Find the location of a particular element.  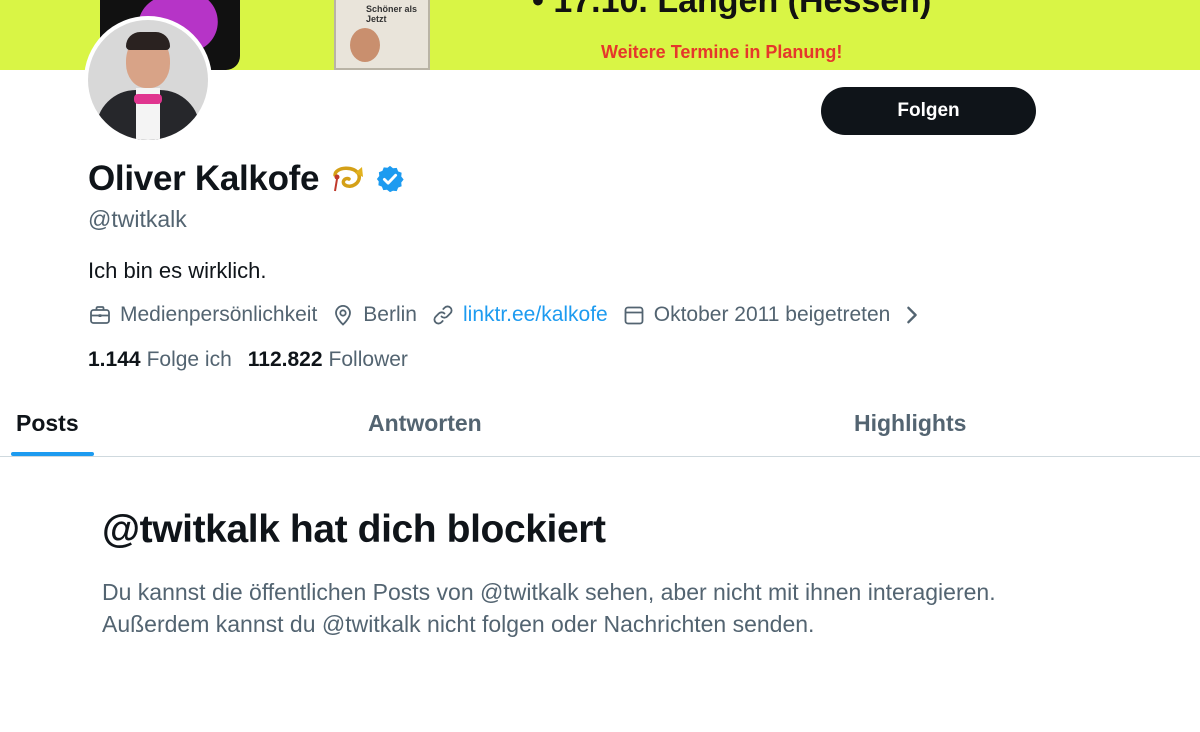

following-count: 1.144 is located at coordinates (114, 359).